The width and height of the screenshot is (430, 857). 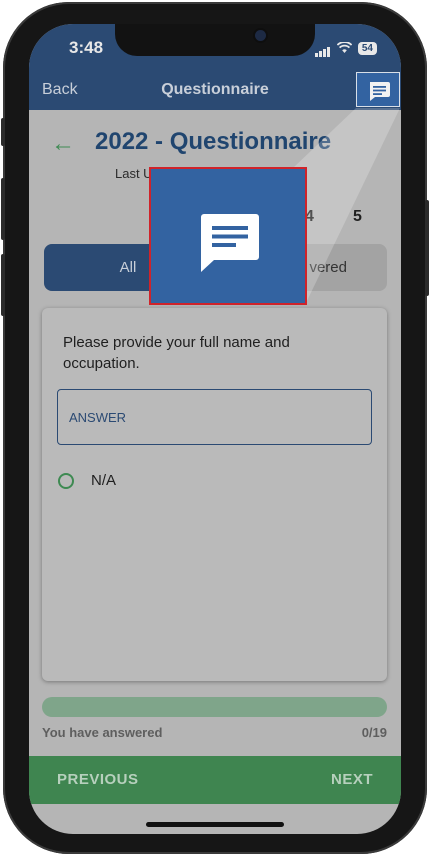 I want to click on nav-title: Questionnaire, so click(x=215, y=89).